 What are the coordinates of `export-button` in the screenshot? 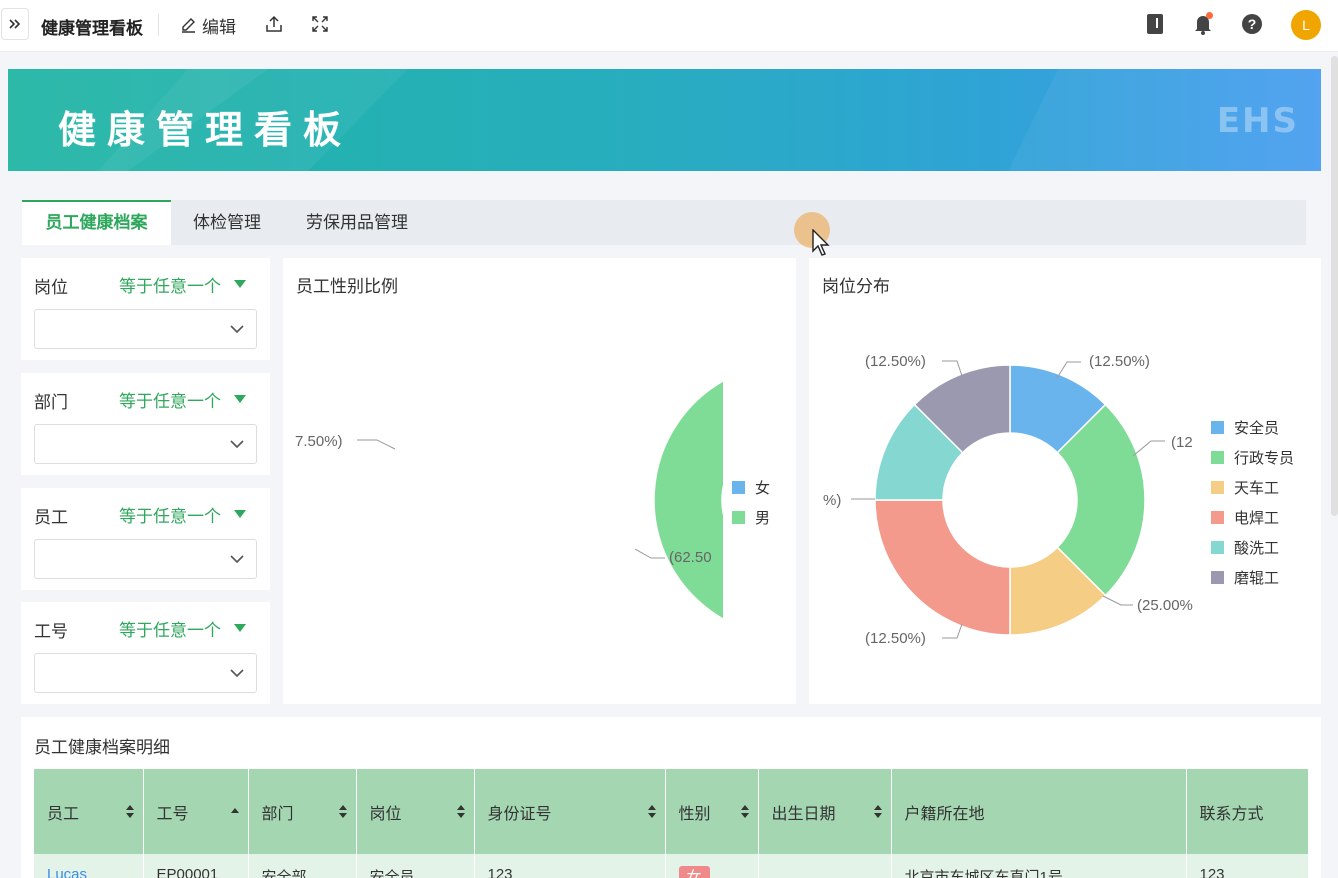 It's located at (274, 25).